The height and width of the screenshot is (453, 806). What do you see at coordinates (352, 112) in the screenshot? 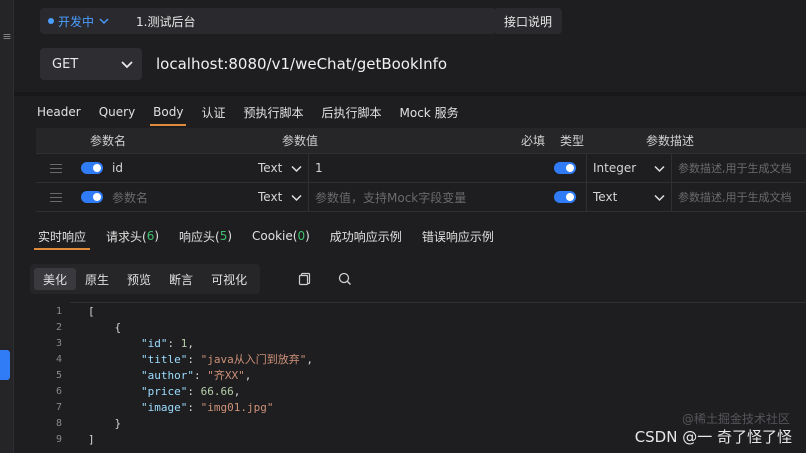
I see `tab-post-script: 后执行脚本` at bounding box center [352, 112].